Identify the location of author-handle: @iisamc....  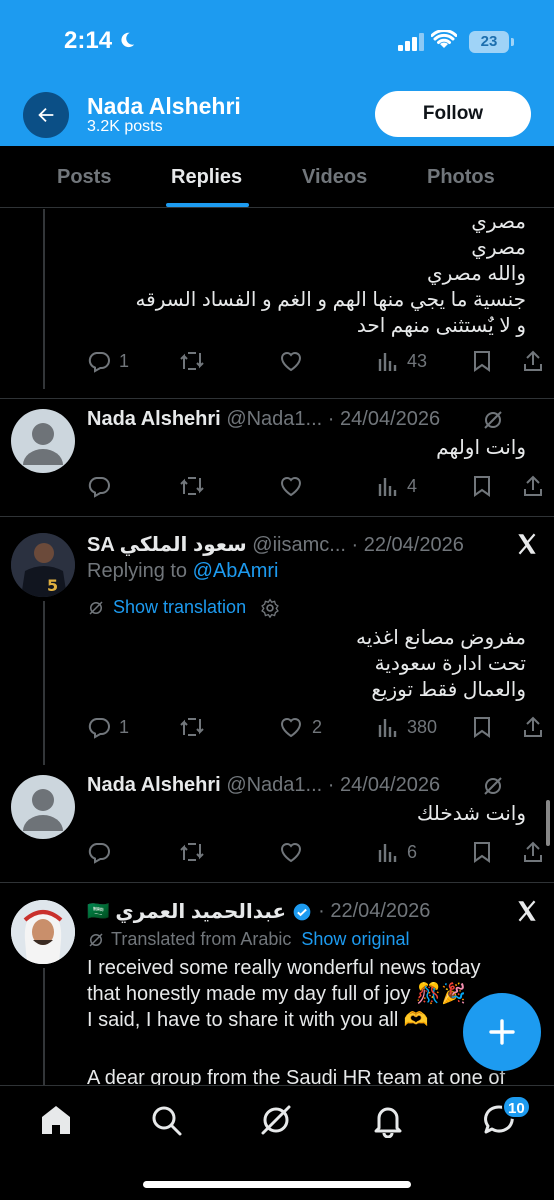
(299, 545).